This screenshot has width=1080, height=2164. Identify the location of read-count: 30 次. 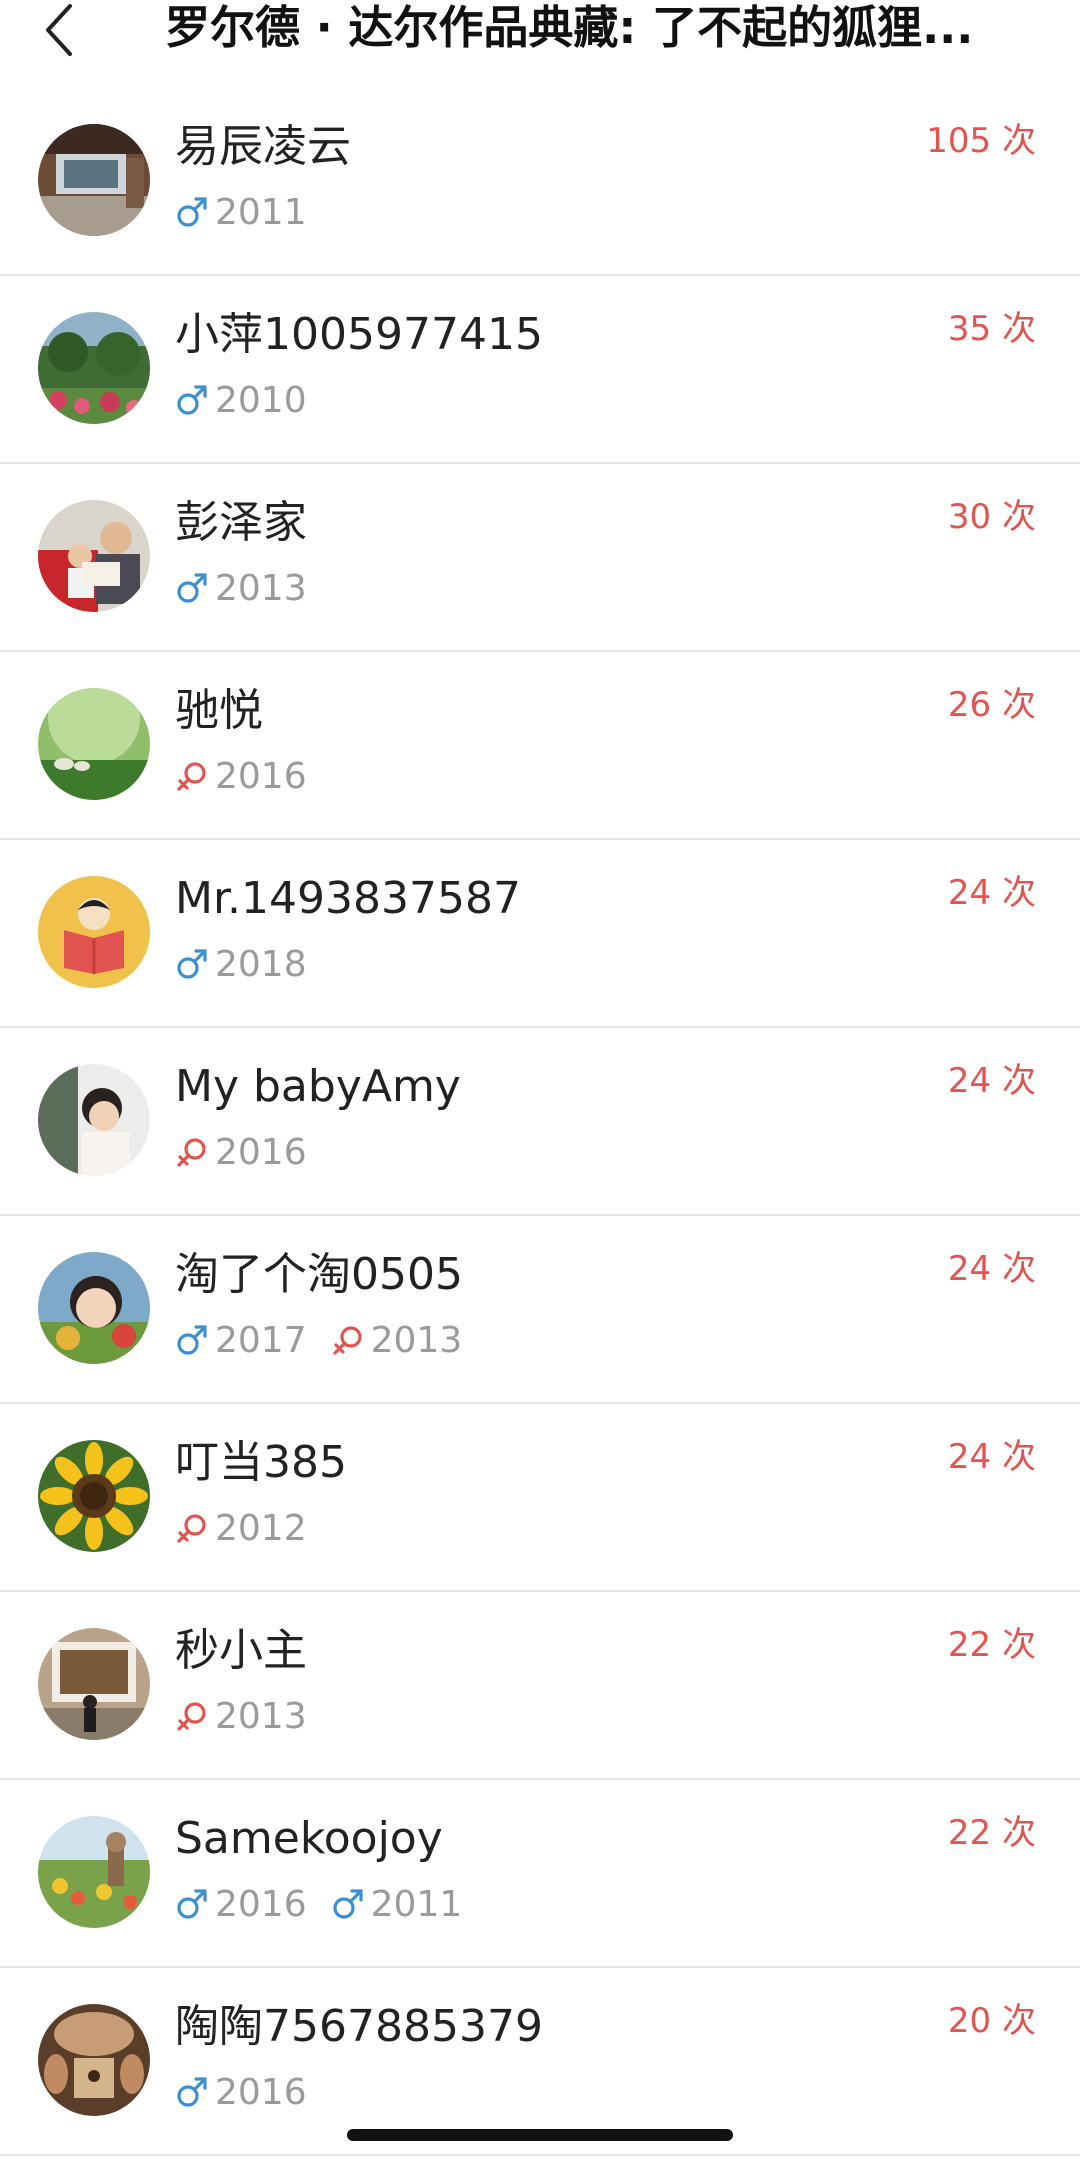
(991, 517).